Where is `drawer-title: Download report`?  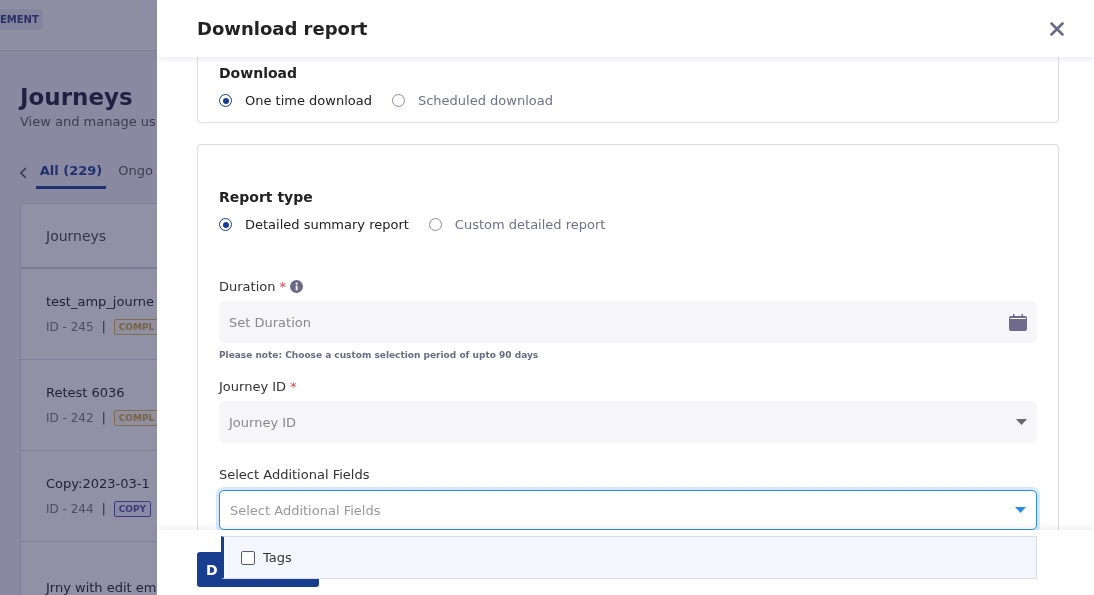 drawer-title: Download report is located at coordinates (282, 28).